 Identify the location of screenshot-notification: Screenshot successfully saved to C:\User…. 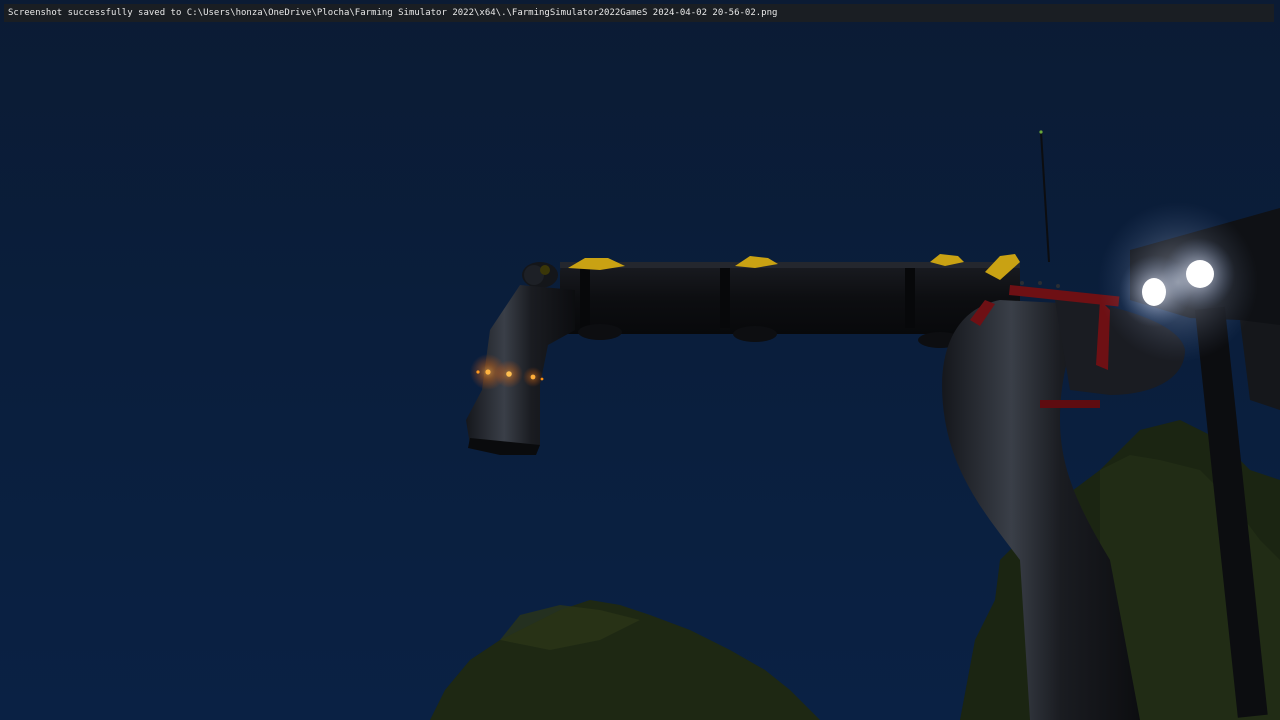
(639, 13).